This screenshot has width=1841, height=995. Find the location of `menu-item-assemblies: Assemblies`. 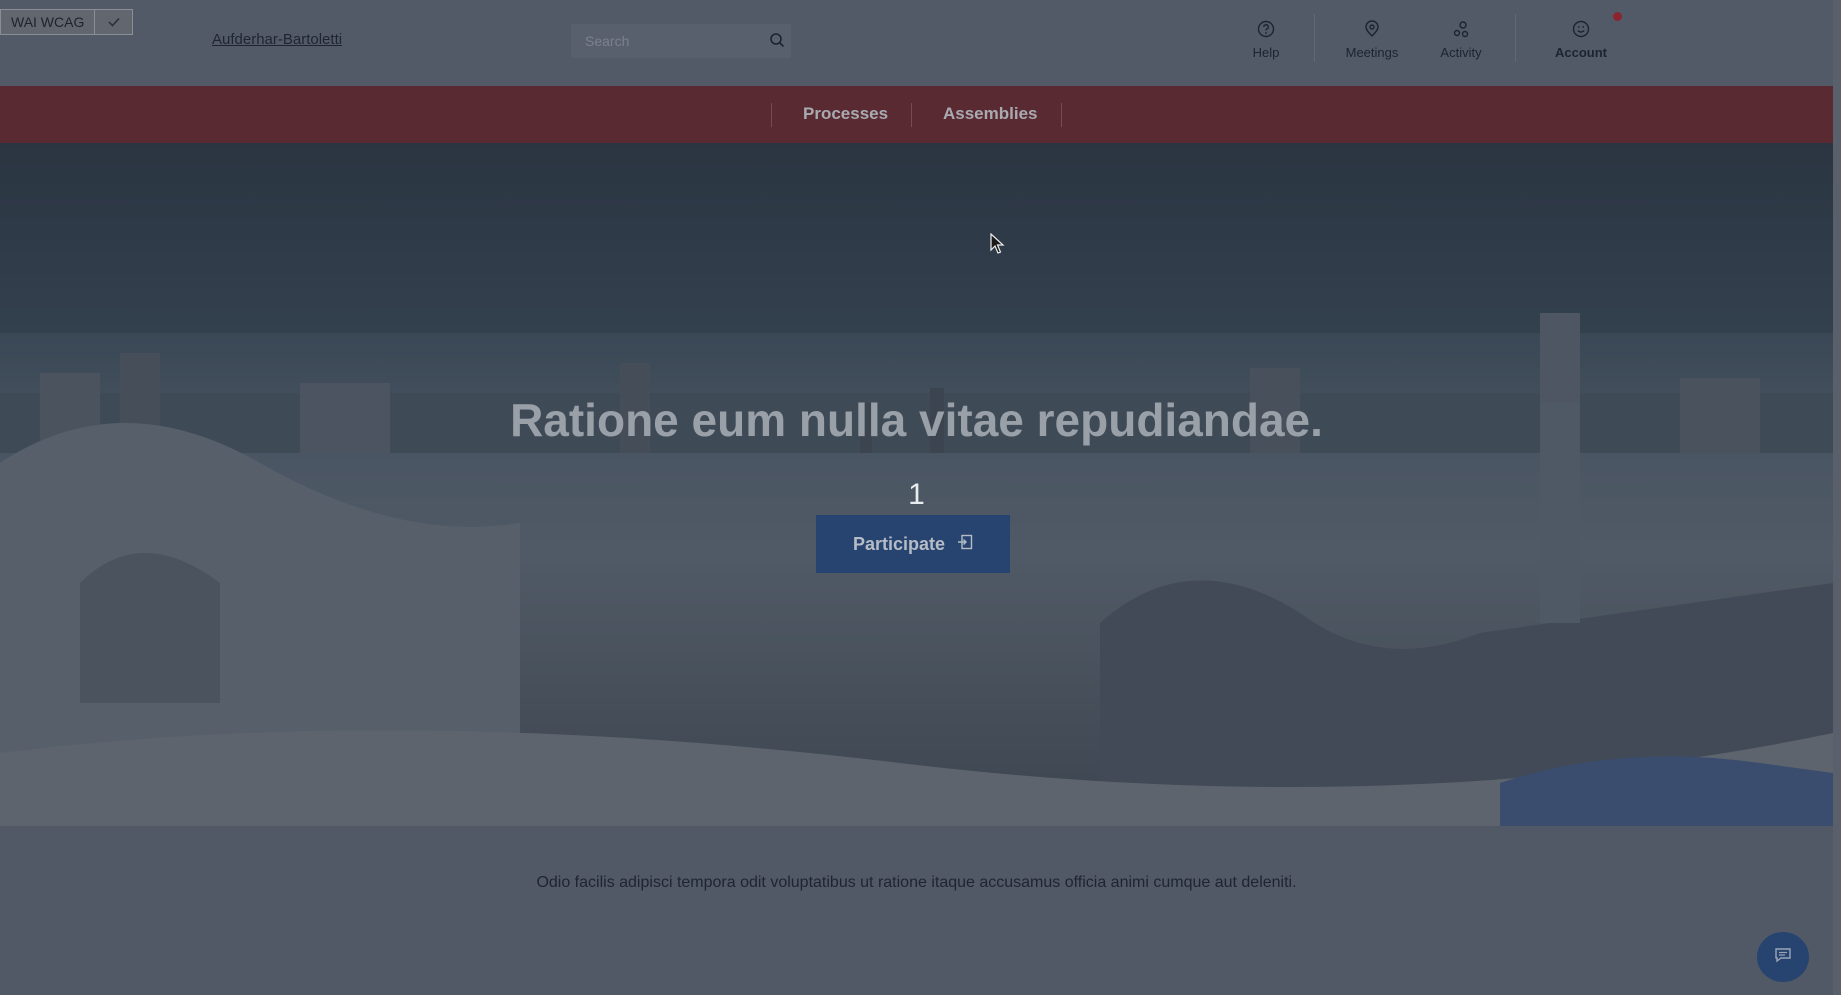

menu-item-assemblies: Assemblies is located at coordinates (990, 114).